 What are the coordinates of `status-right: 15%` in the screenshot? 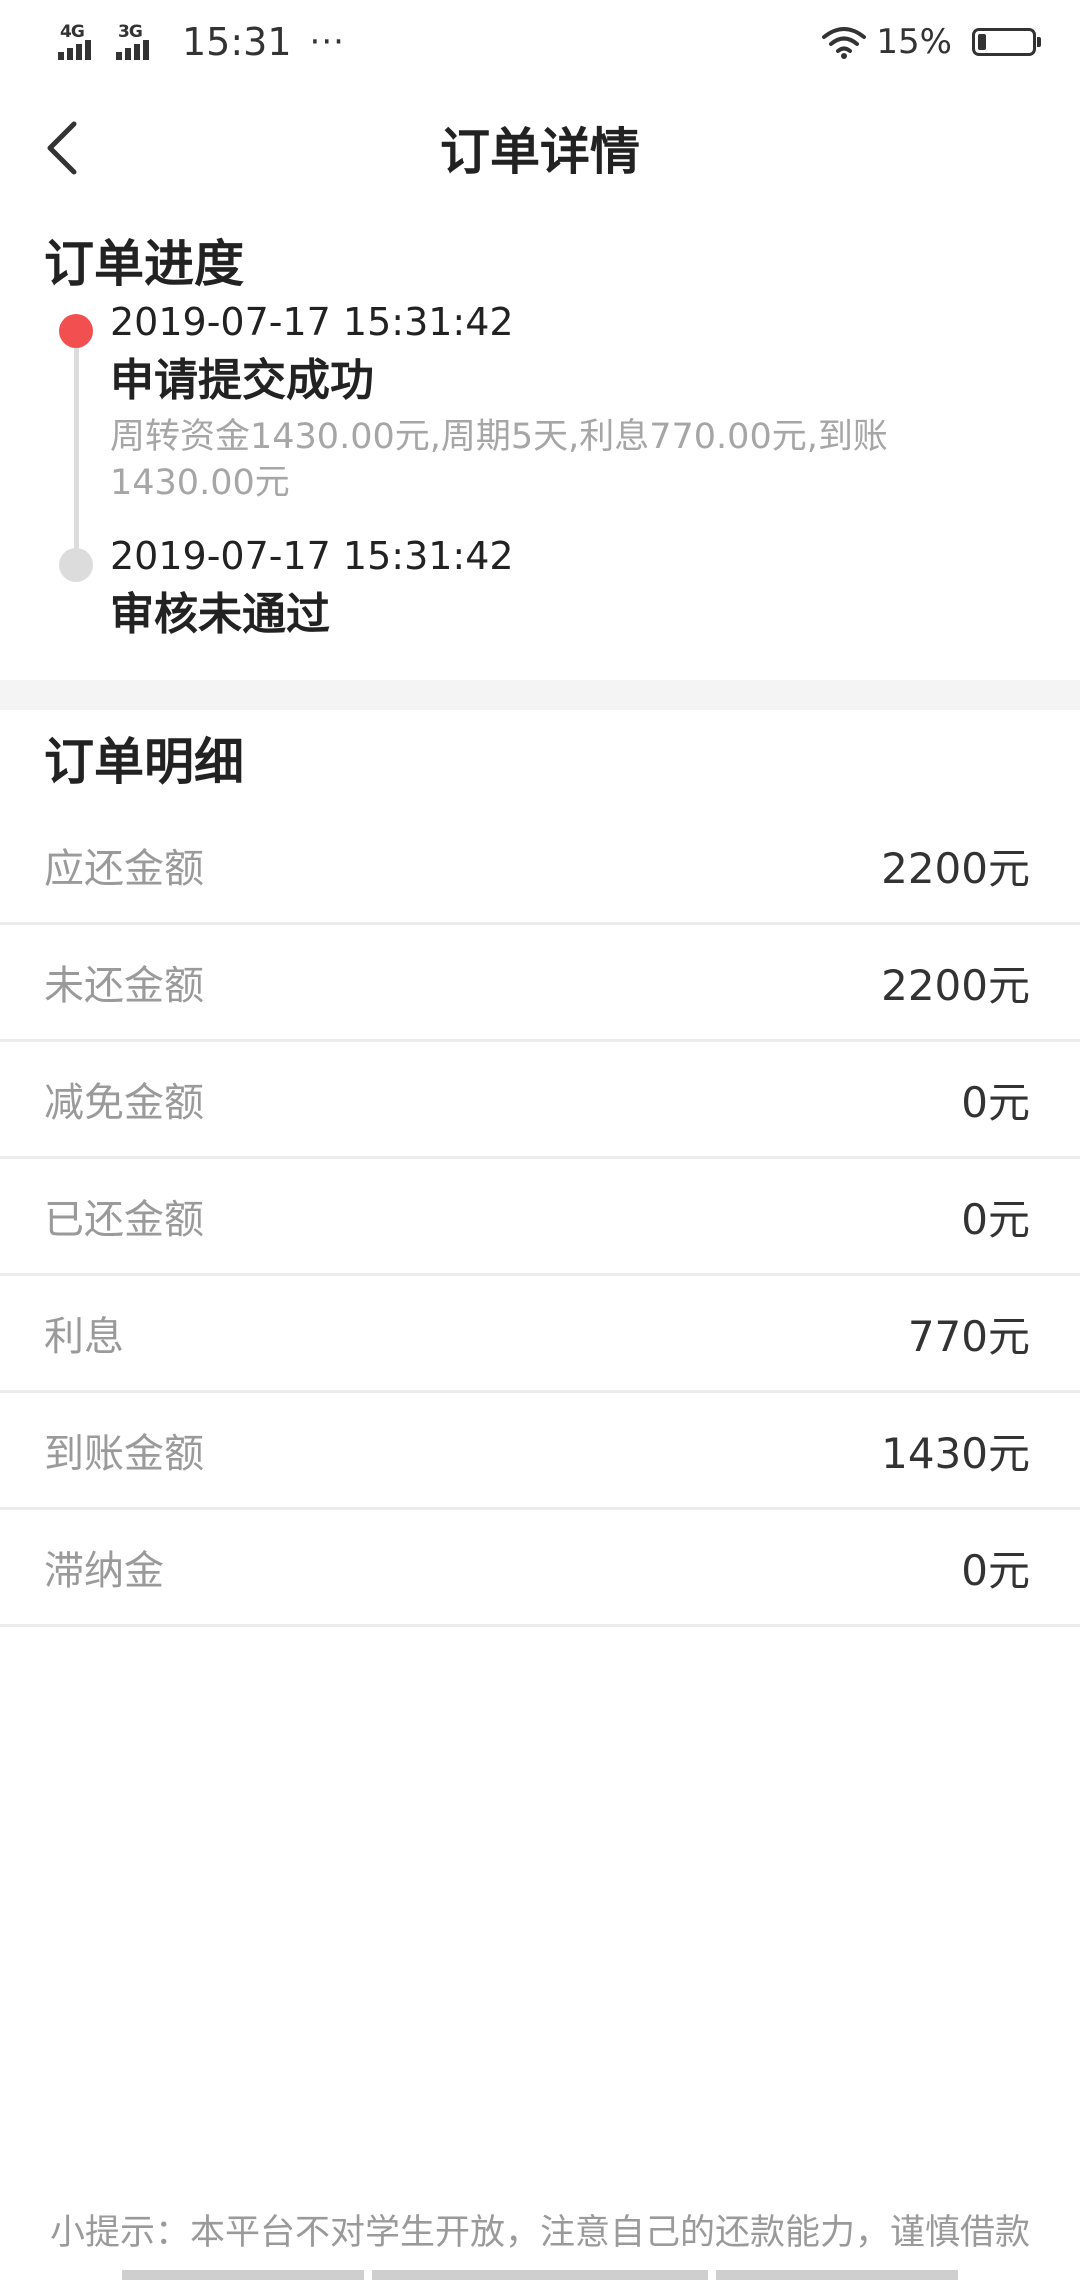 It's located at (931, 42).